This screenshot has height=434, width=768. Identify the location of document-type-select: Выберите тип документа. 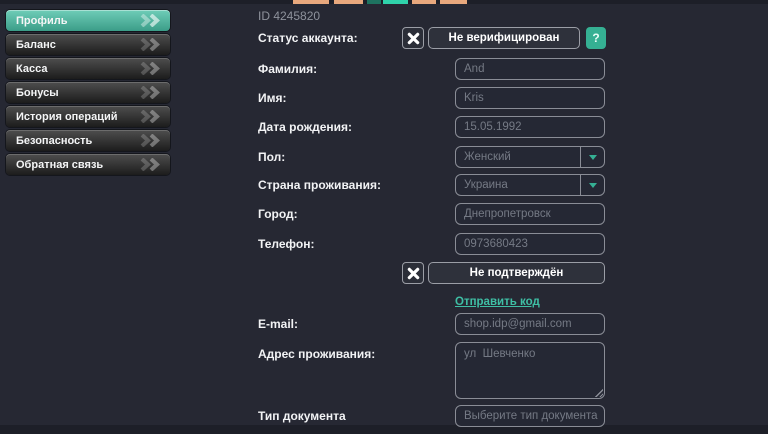
(530, 416).